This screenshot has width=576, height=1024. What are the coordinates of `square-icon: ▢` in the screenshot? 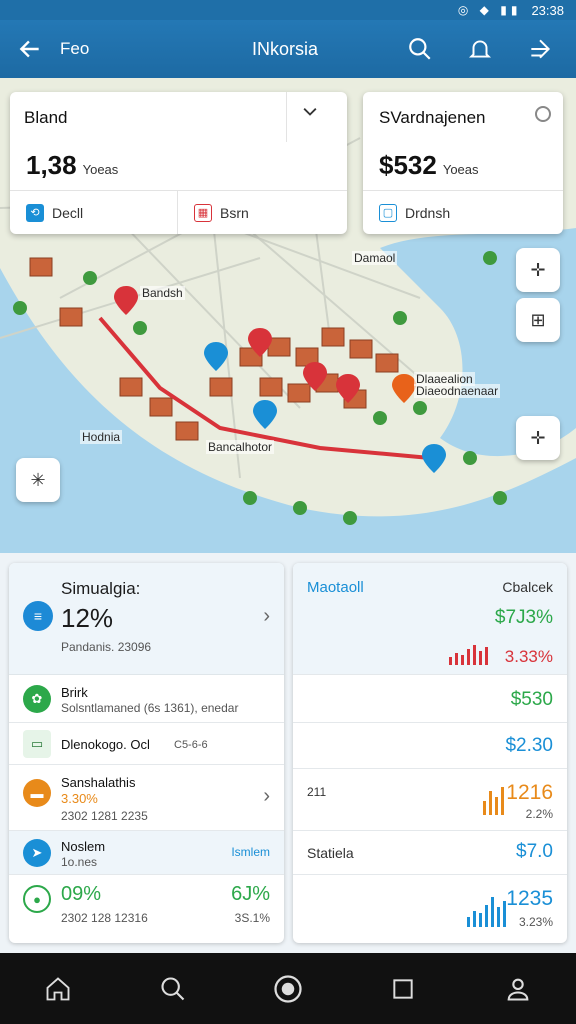 It's located at (388, 212).